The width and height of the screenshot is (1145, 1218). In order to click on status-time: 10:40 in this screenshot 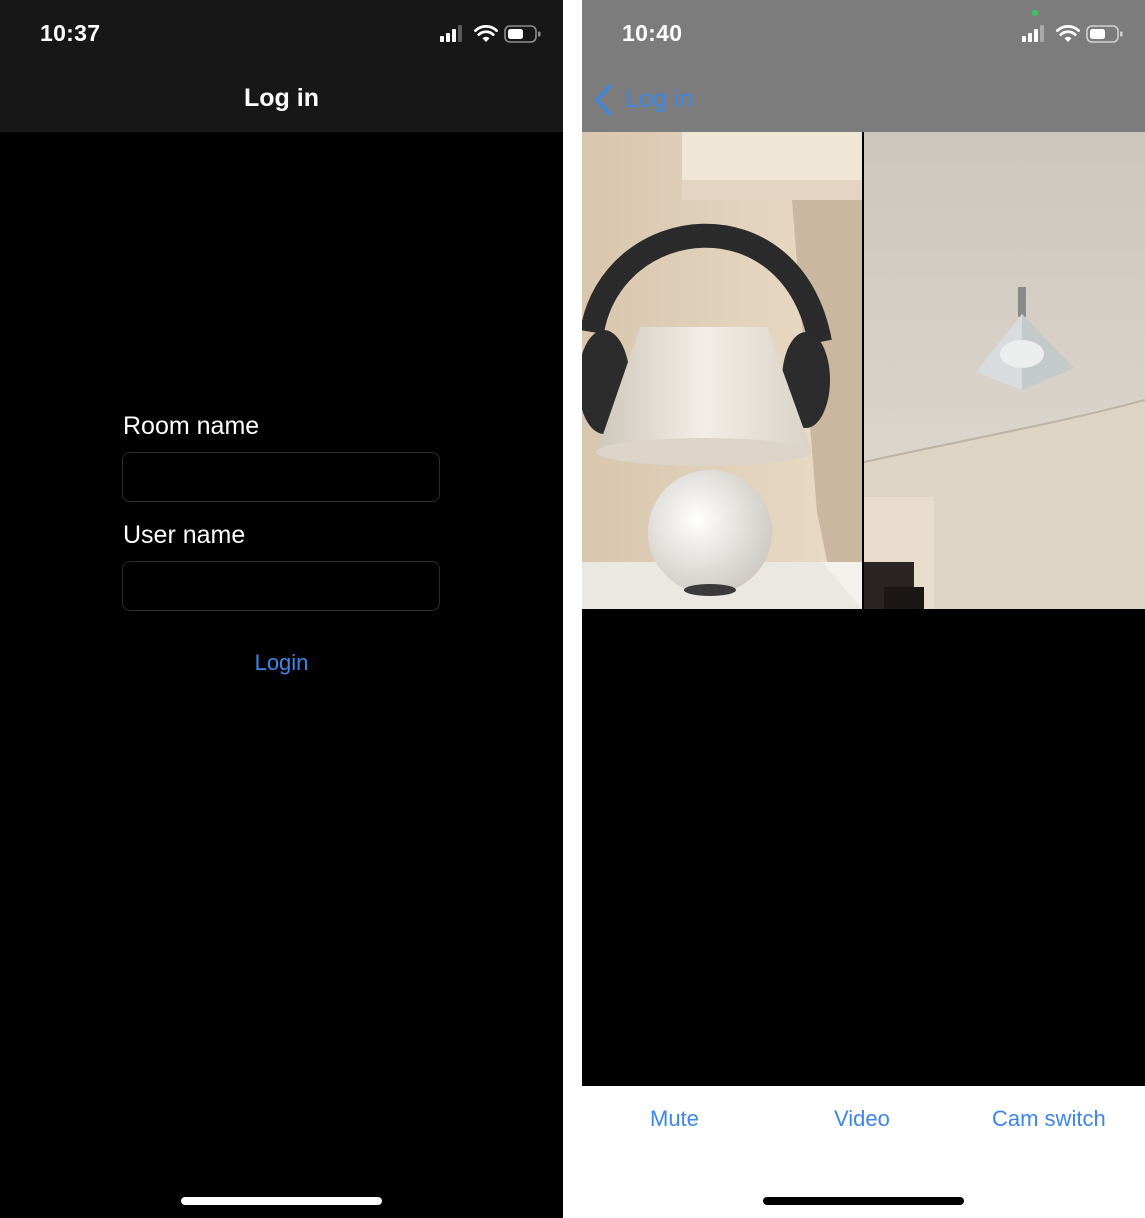, I will do `click(652, 33)`.